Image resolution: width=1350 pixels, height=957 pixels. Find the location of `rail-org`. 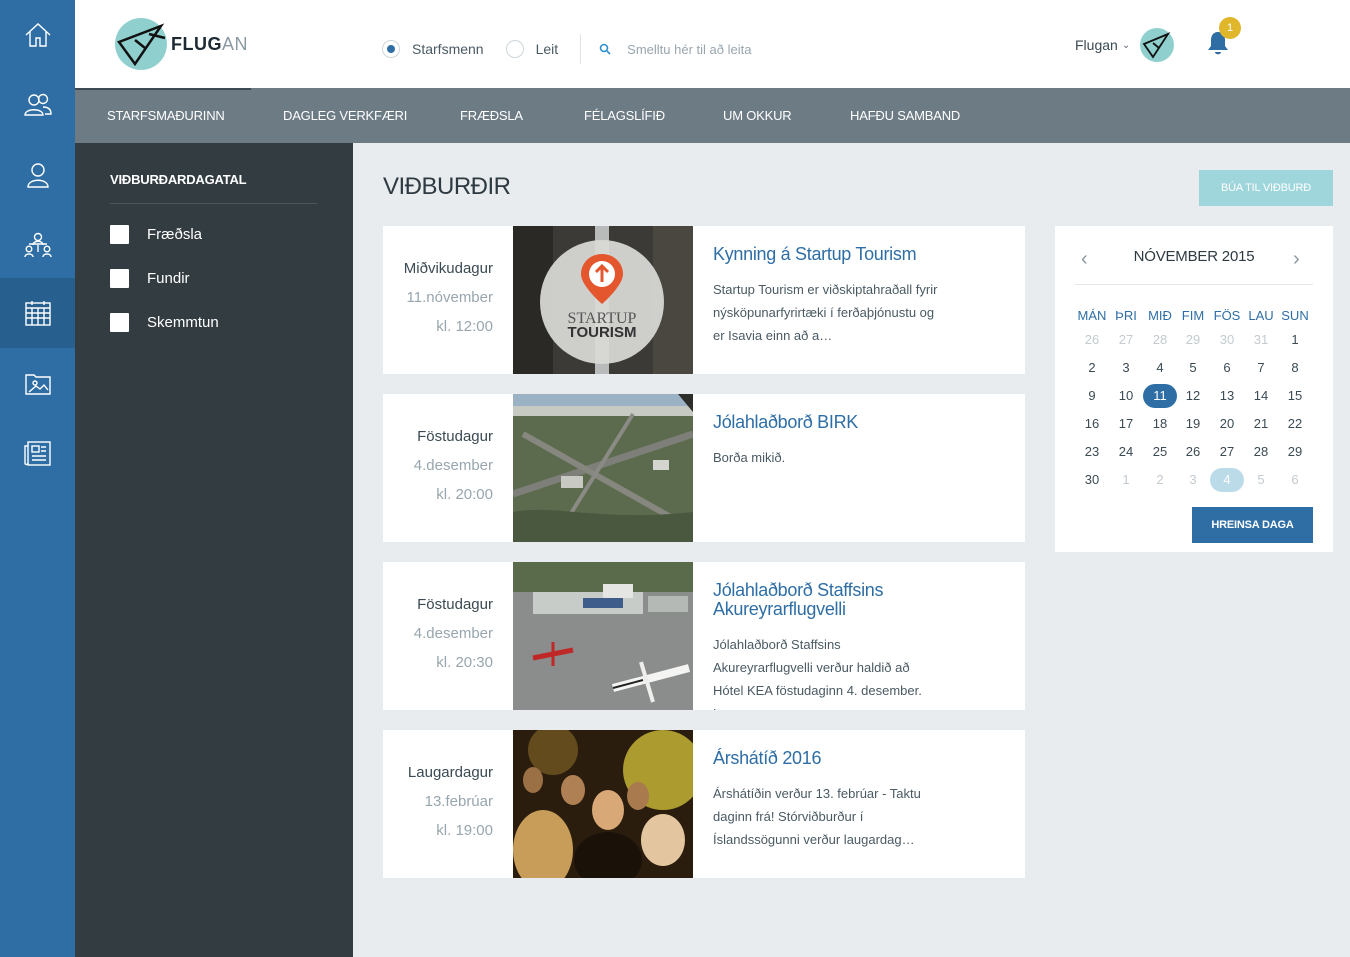

rail-org is located at coordinates (37, 245).